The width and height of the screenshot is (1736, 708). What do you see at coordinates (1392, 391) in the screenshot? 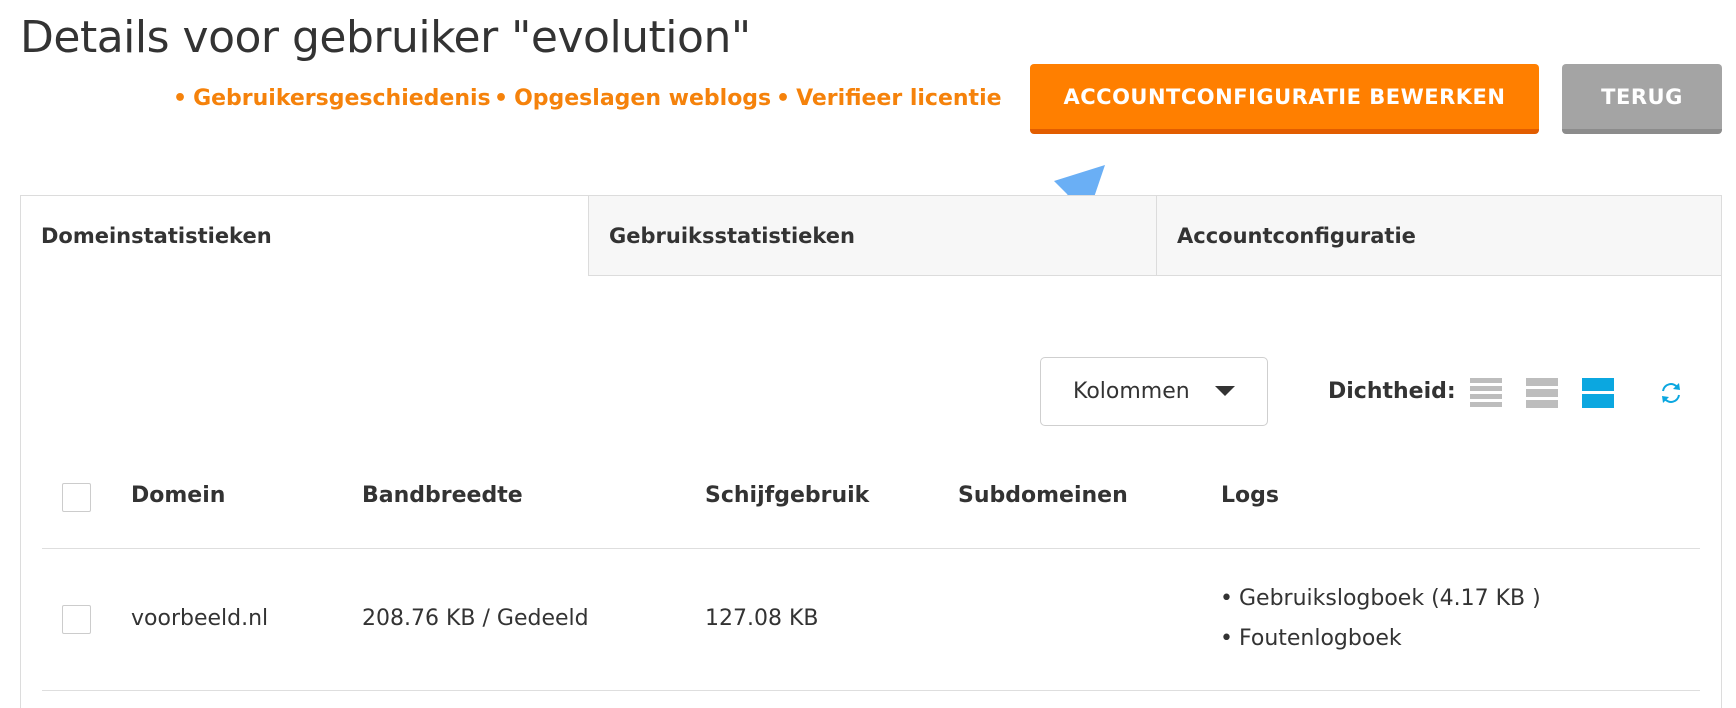
I see `density-label: Dichtheid:` at bounding box center [1392, 391].